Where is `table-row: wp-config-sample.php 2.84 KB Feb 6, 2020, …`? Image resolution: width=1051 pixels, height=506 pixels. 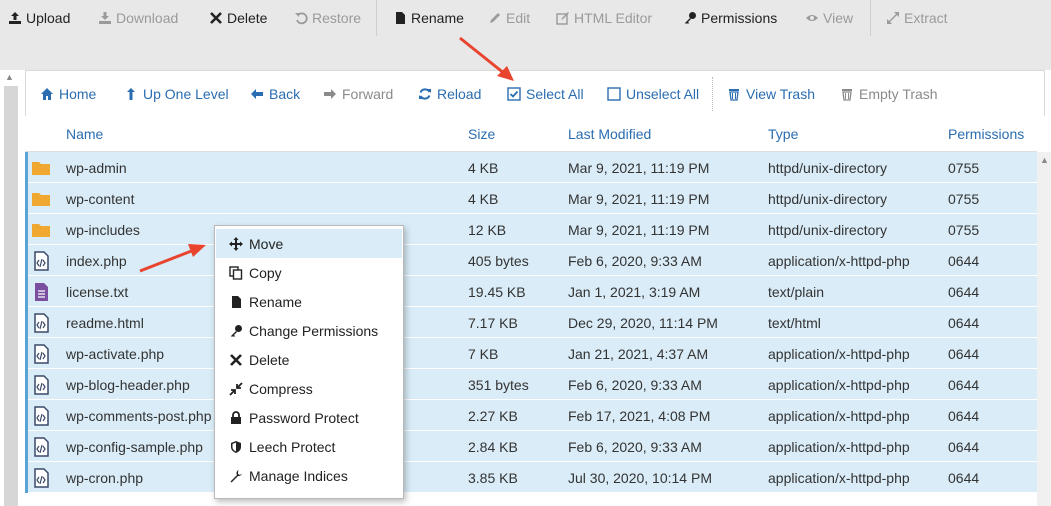 table-row: wp-config-sample.php 2.84 KB Feb 6, 2020, … is located at coordinates (531, 446).